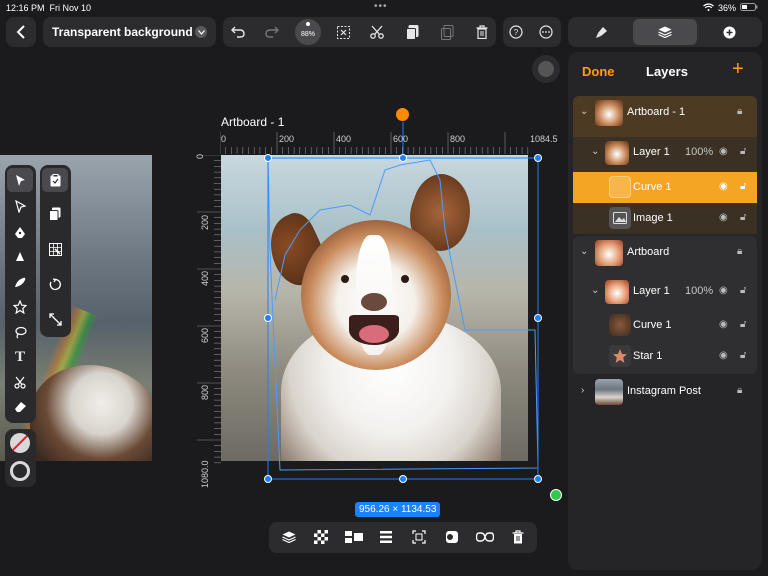  Describe the element at coordinates (452, 537) in the screenshot. I see `mask-icon` at that location.